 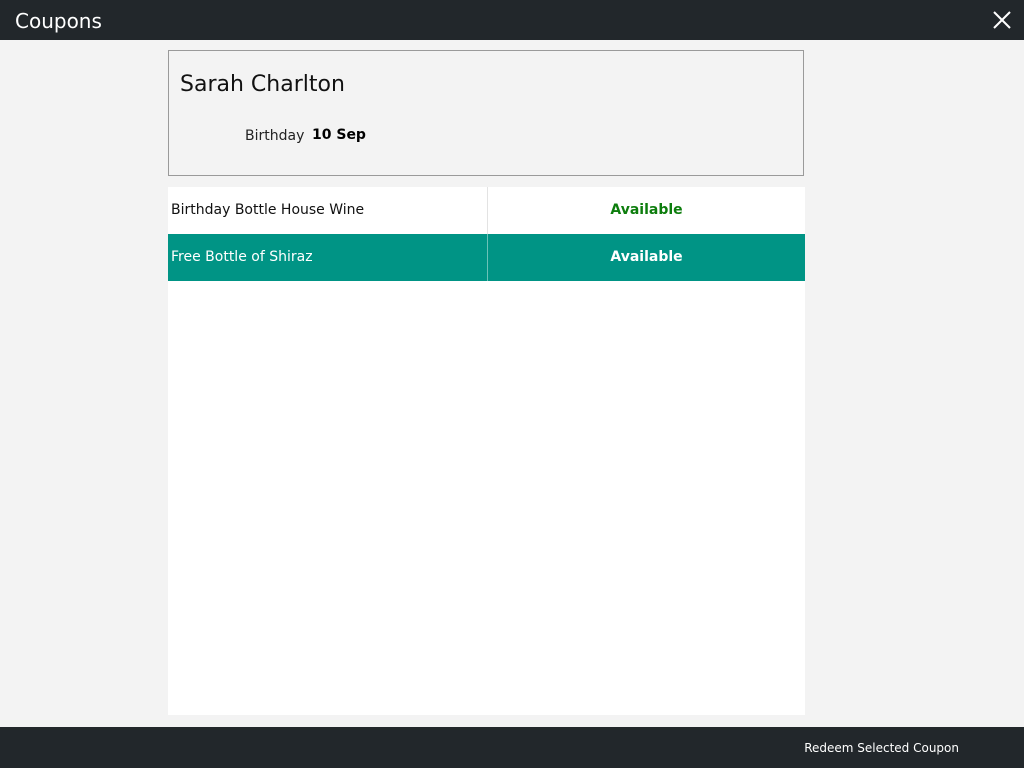 What do you see at coordinates (512, 747) in the screenshot?
I see `footer-bar: Redeem Selected Coupon` at bounding box center [512, 747].